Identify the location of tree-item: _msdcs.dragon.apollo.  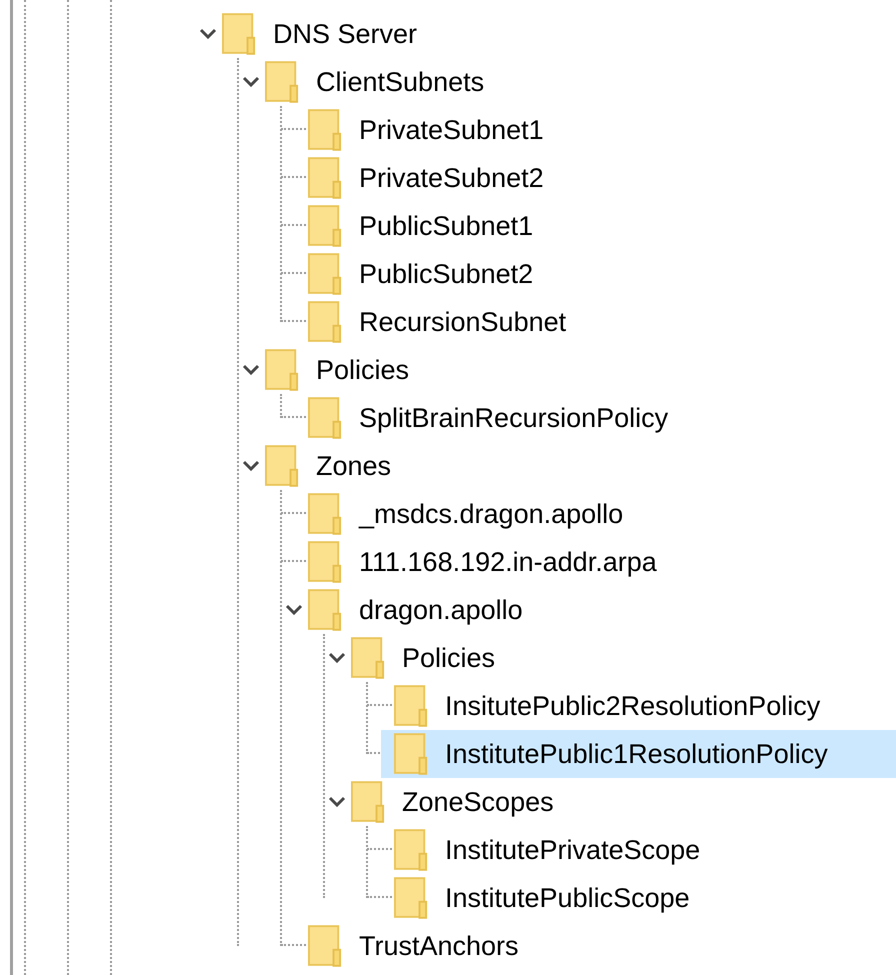
(602, 514).